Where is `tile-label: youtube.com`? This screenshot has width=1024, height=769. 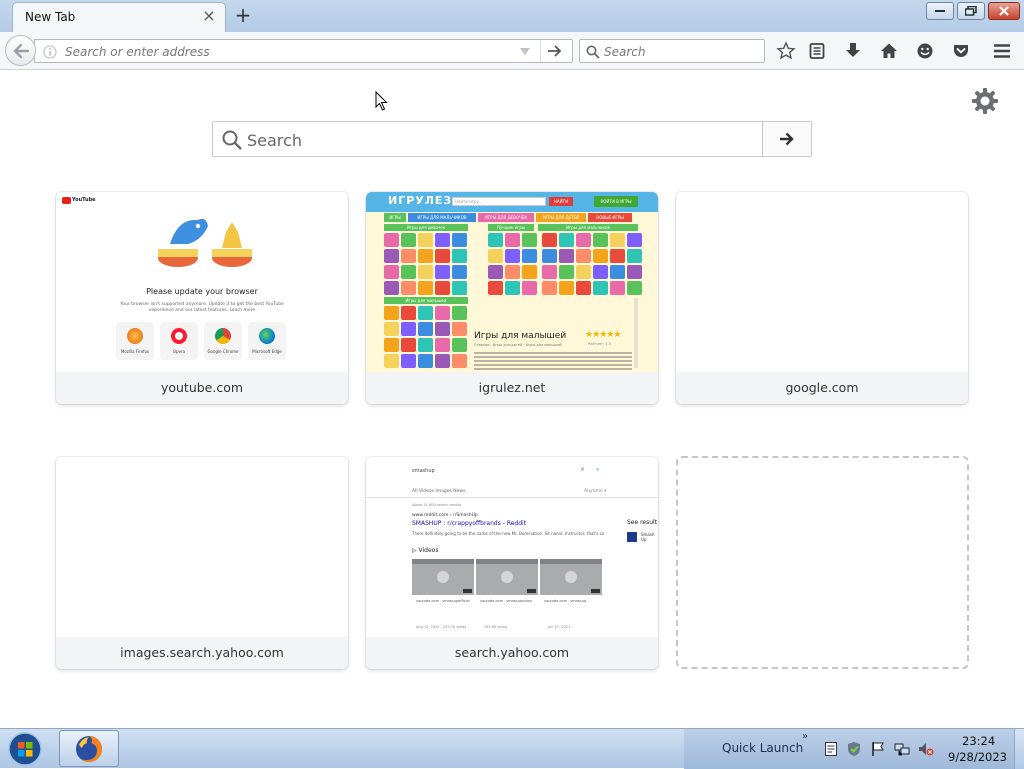
tile-label: youtube.com is located at coordinates (202, 388).